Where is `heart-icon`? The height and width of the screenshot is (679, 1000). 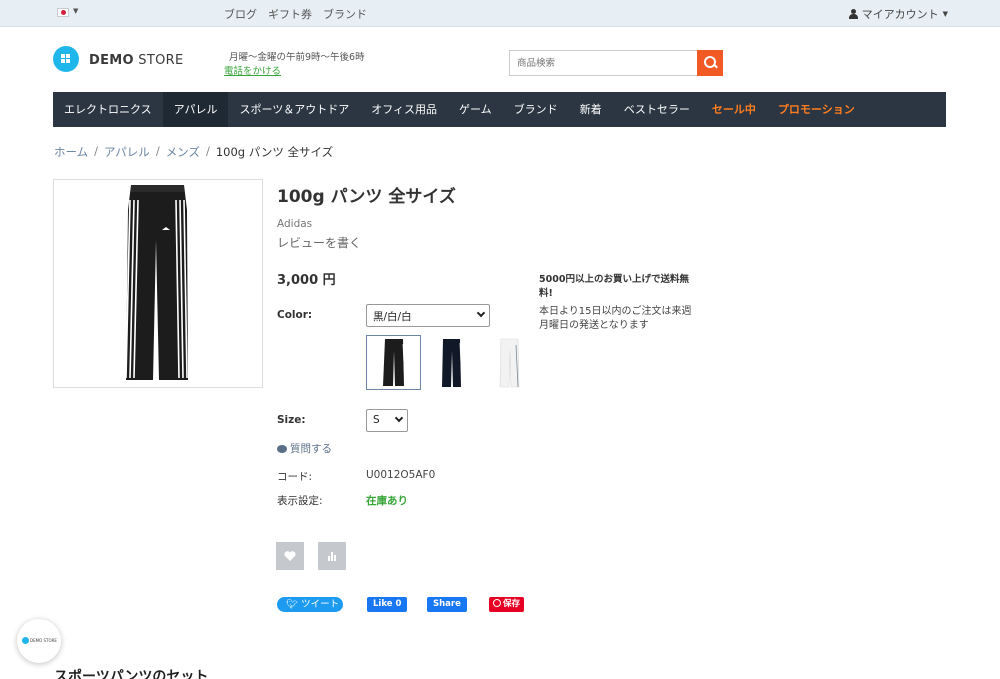 heart-icon is located at coordinates (290, 556).